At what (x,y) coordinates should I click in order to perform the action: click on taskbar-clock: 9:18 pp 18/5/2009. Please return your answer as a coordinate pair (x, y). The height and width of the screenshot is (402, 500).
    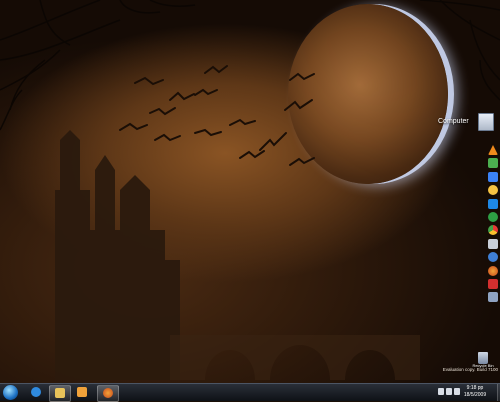
    Looking at the image, I should click on (475, 391).